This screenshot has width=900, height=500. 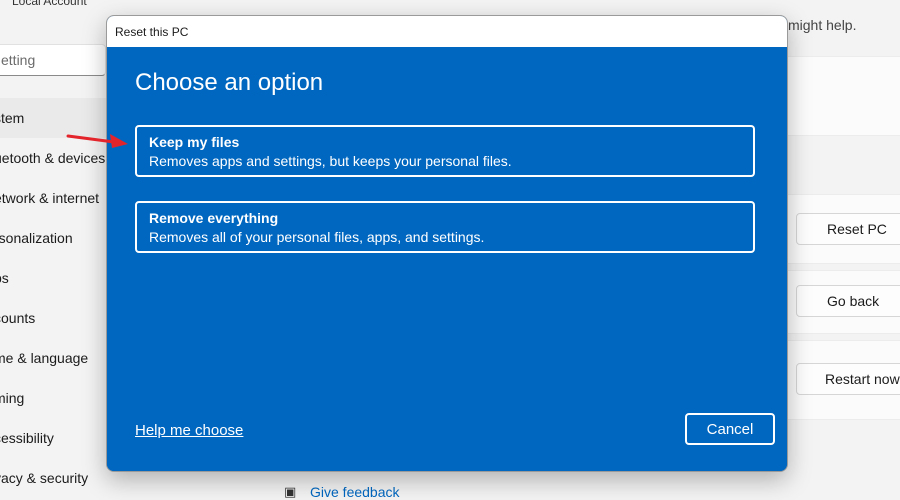 I want to click on feedback-icon: ▣, so click(x=290, y=491).